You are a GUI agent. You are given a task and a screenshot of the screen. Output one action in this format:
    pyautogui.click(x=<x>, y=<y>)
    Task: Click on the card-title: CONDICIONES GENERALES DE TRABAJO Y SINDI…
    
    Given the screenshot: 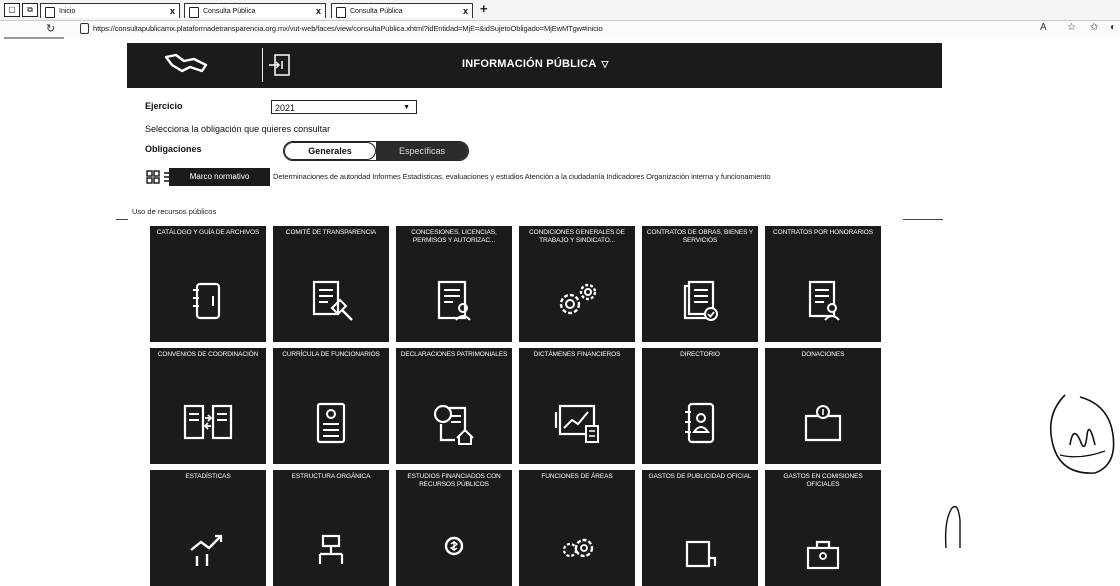 What is the action you would take?
    pyautogui.click(x=577, y=236)
    